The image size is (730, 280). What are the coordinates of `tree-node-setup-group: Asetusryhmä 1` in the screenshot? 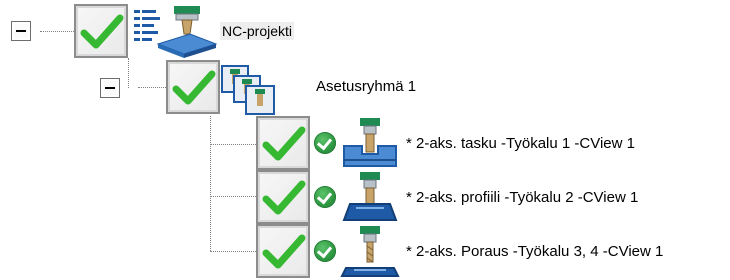 It's located at (280, 86).